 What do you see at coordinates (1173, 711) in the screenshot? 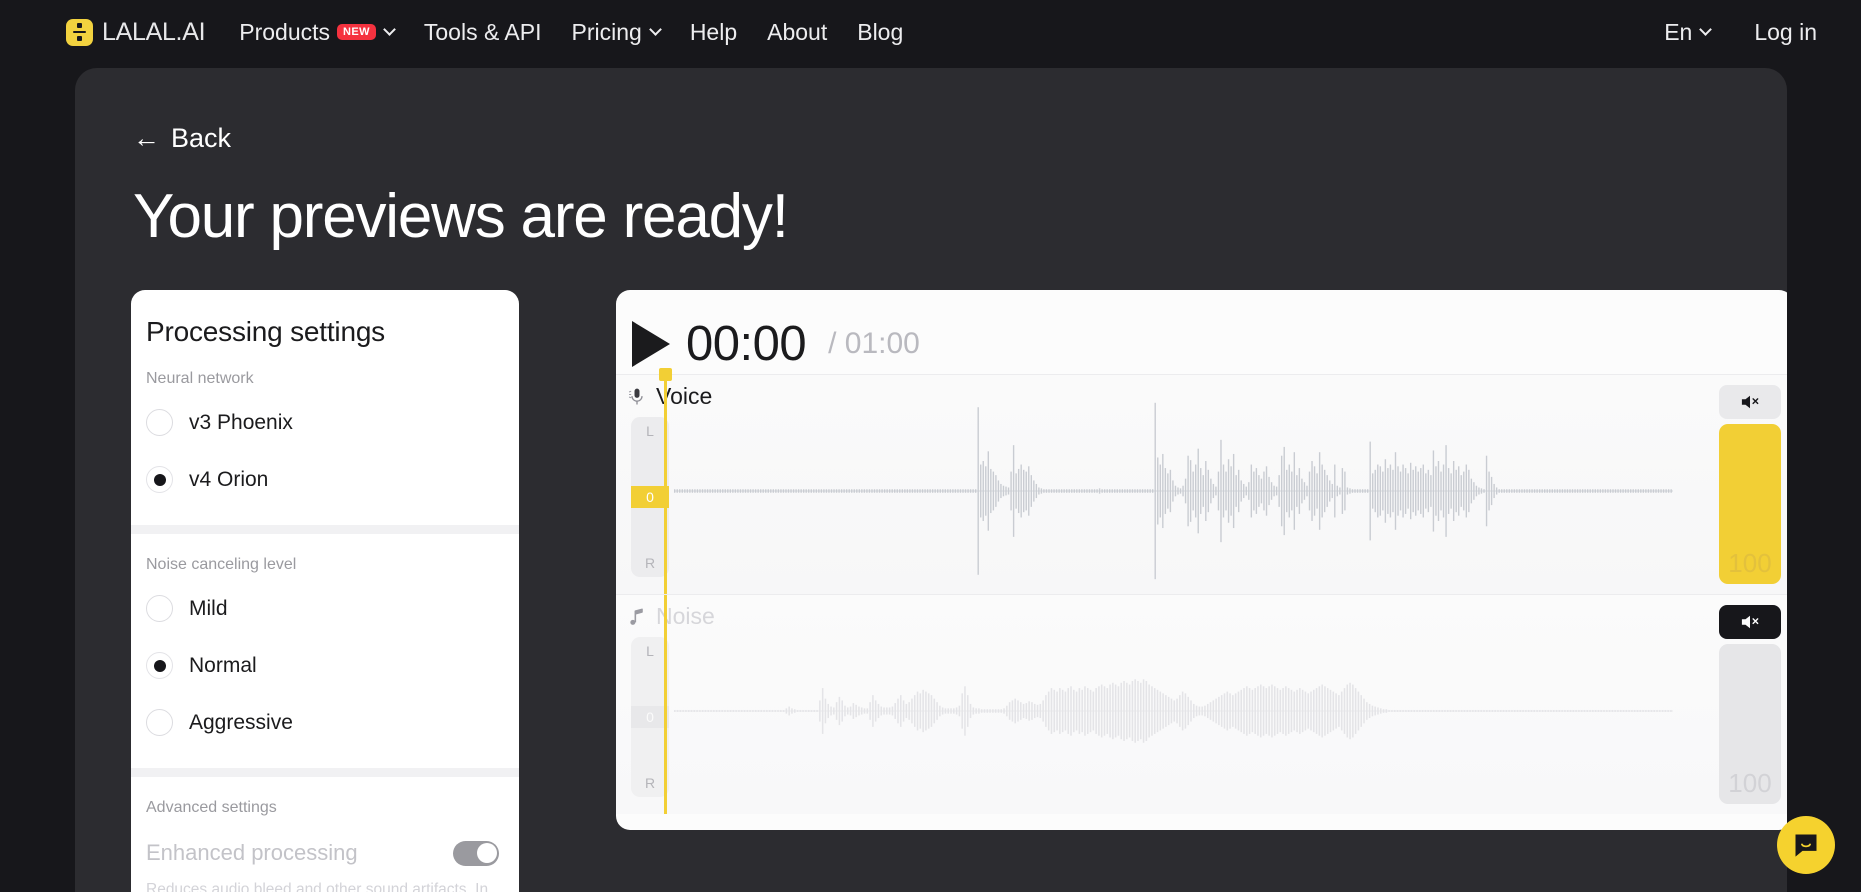
I see `track-noise-waveform` at bounding box center [1173, 711].